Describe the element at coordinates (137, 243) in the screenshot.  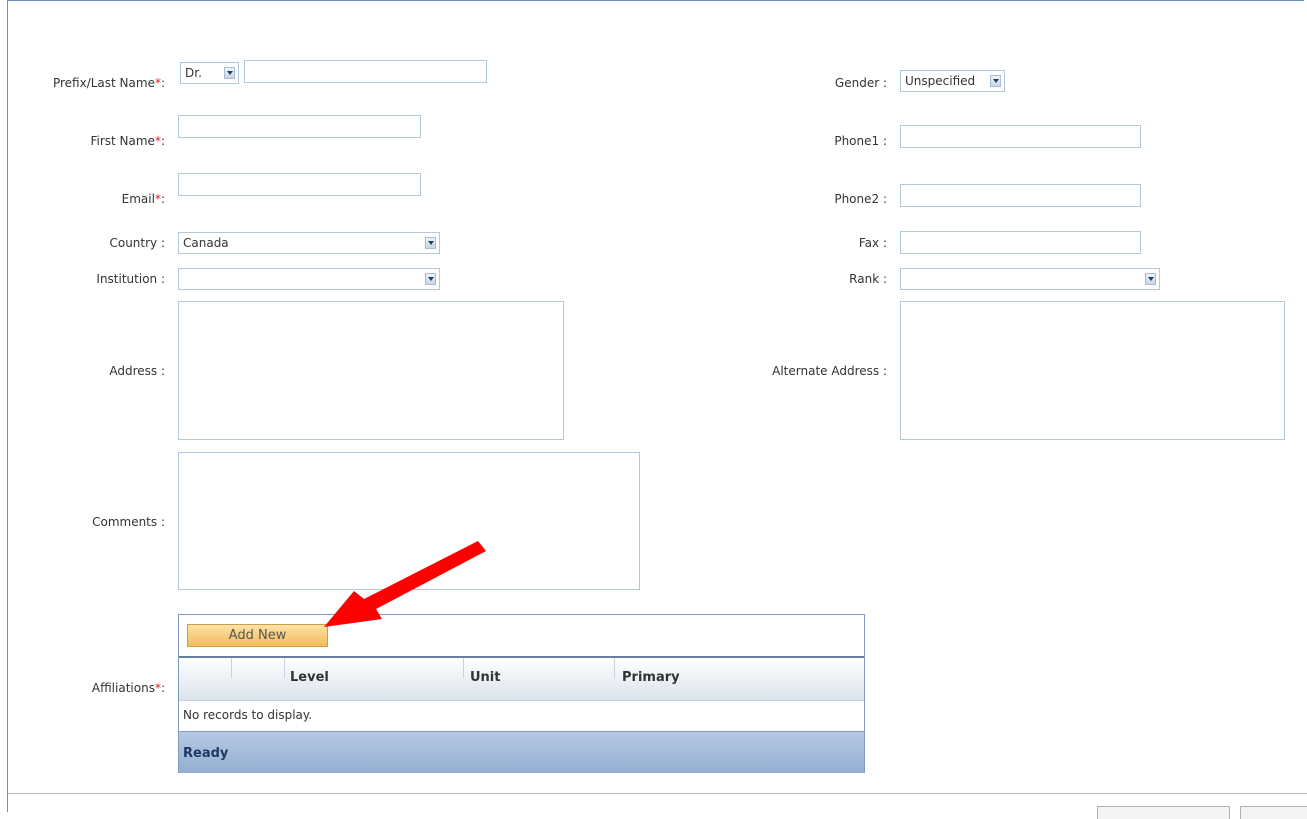
I see `country-label: Country :` at that location.